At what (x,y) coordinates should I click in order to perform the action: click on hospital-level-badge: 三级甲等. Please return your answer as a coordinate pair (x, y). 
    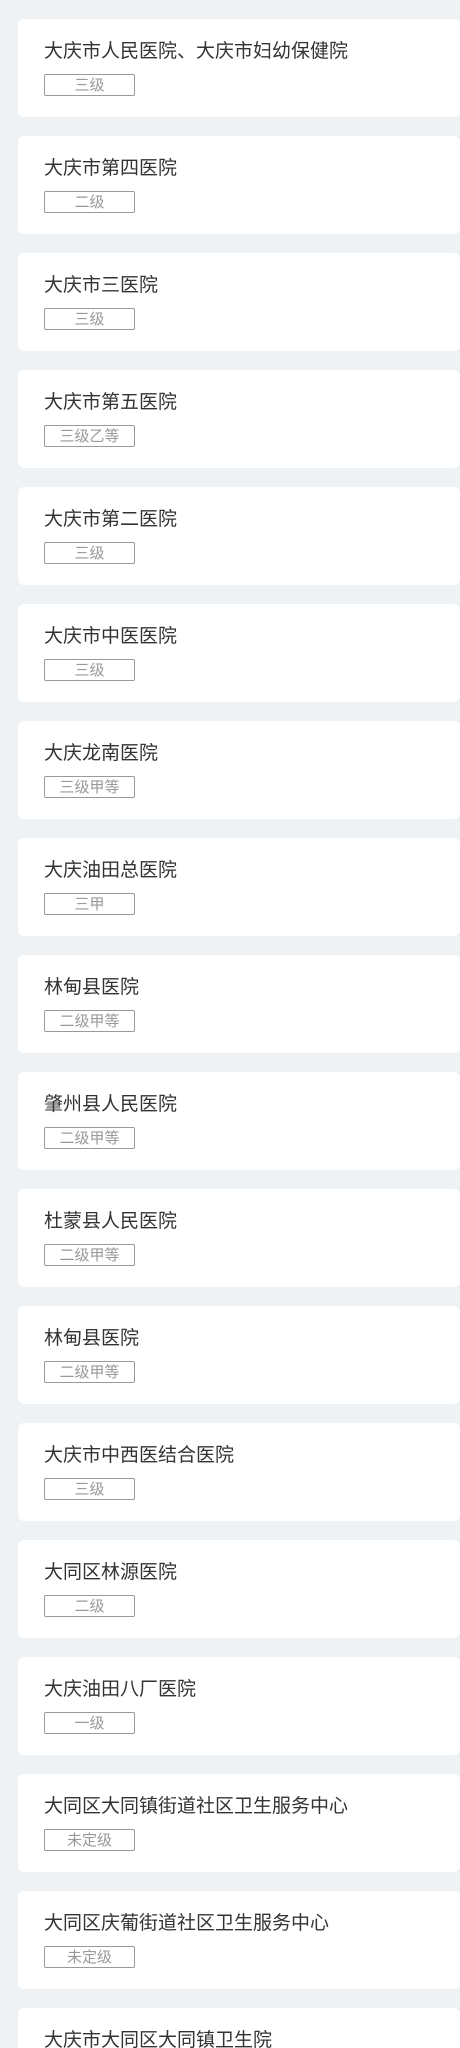
    Looking at the image, I should click on (89, 787).